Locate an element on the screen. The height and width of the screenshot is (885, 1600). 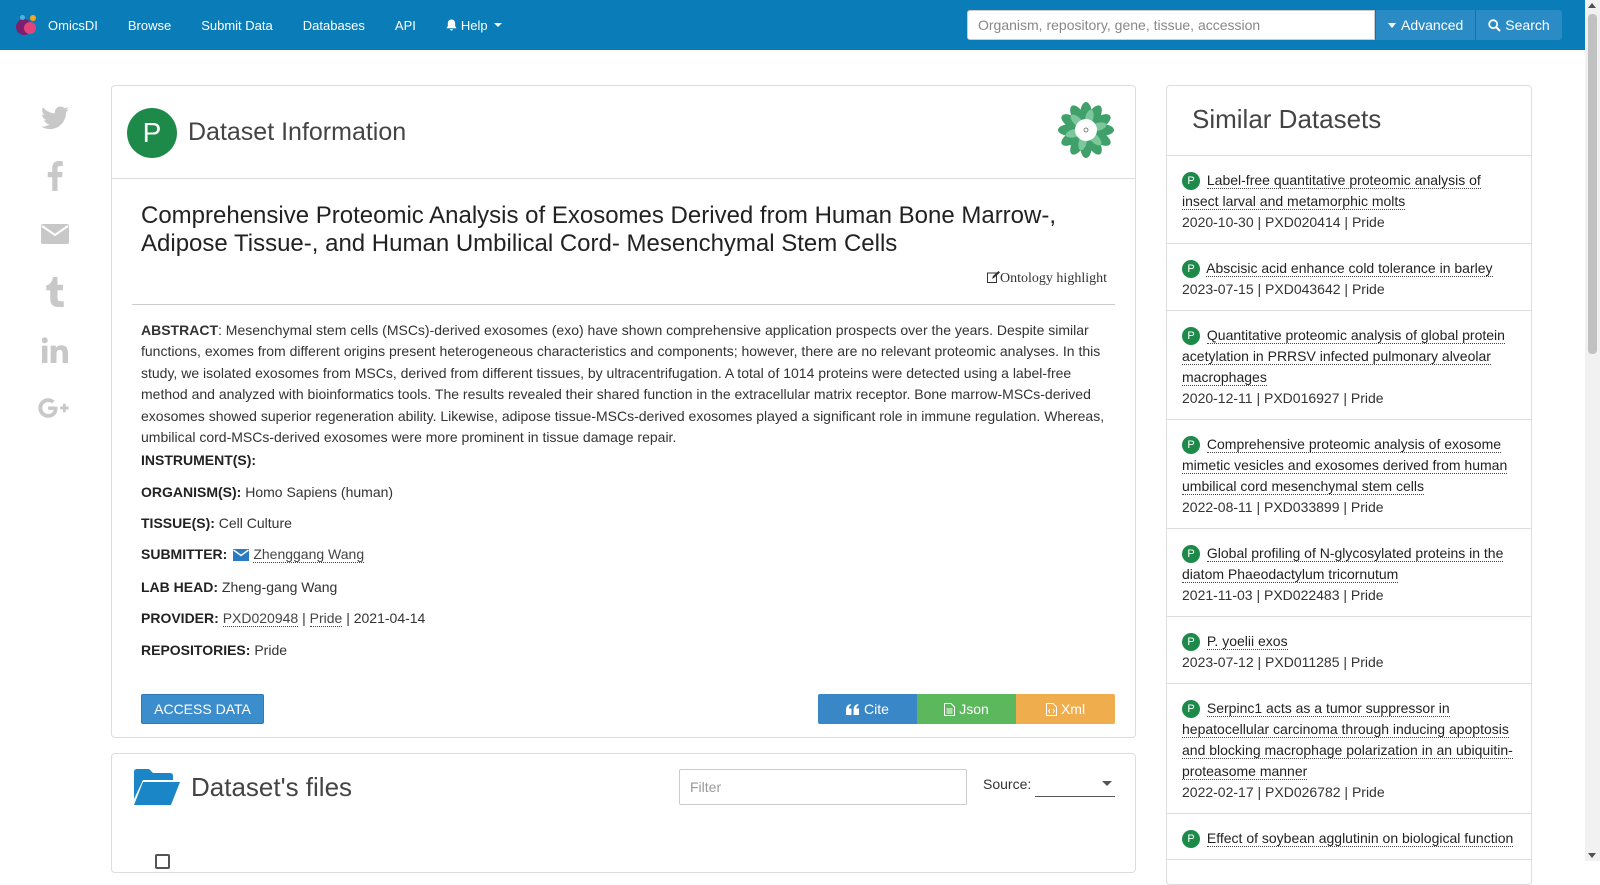
instrument-label: INSTRUMENT(S): is located at coordinates (199, 460).